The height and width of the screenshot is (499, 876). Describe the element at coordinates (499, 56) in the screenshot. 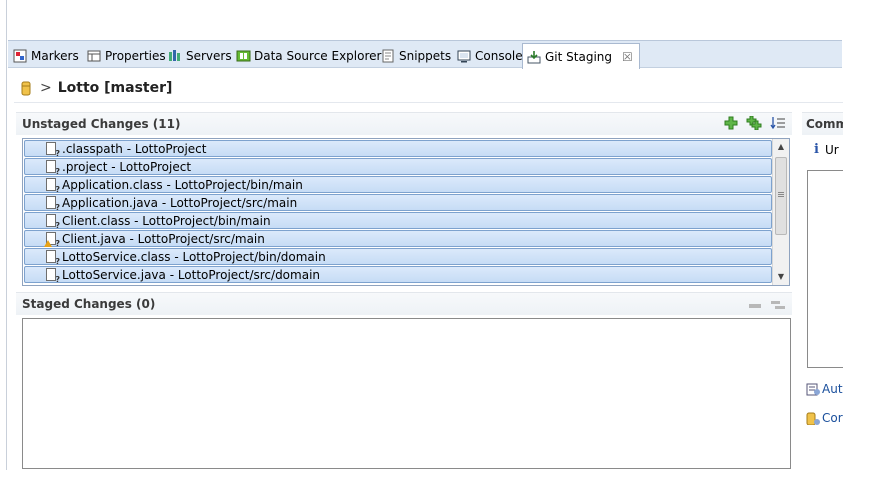

I see `tab-label: Console` at that location.